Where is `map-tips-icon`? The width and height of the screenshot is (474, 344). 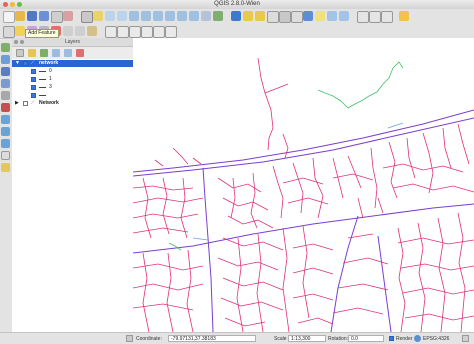 map-tips-icon is located at coordinates (320, 16).